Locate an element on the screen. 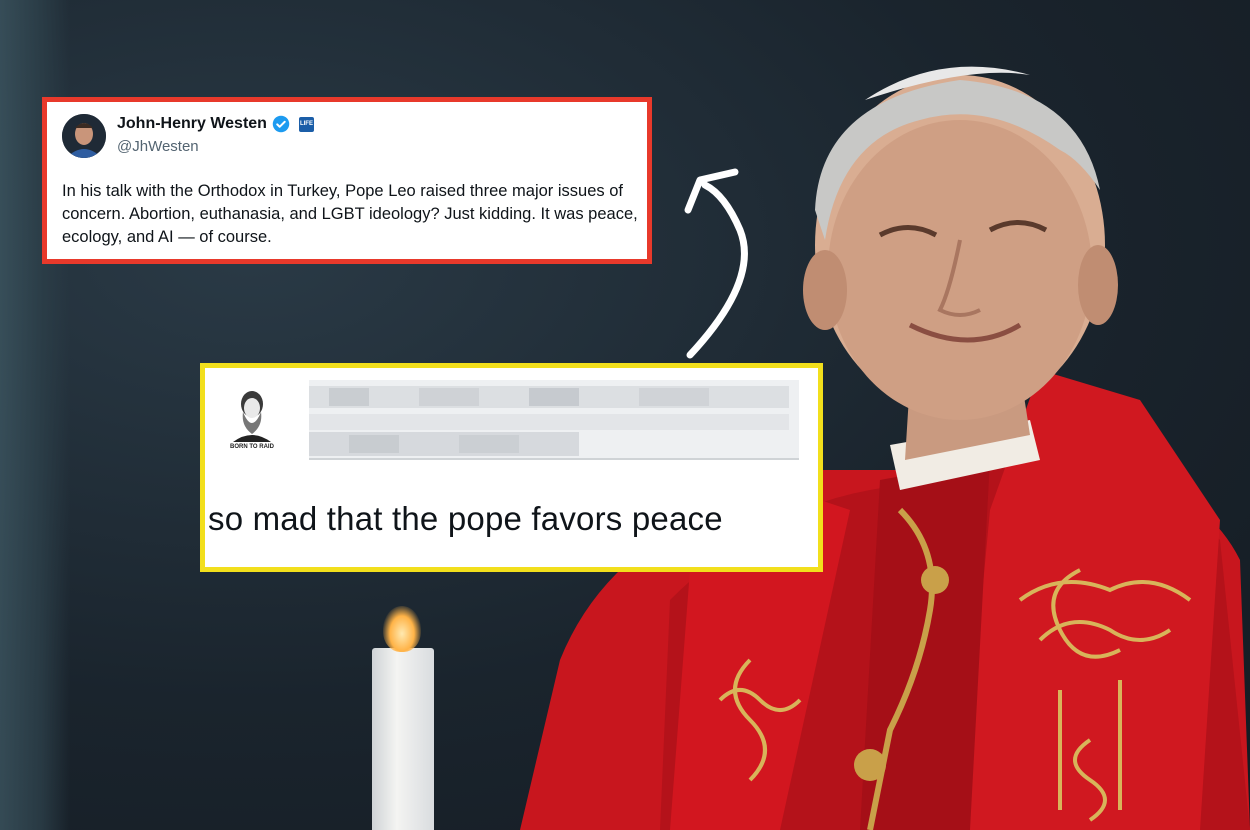 The height and width of the screenshot is (830, 1250). verified-badge-icon is located at coordinates (281, 124).